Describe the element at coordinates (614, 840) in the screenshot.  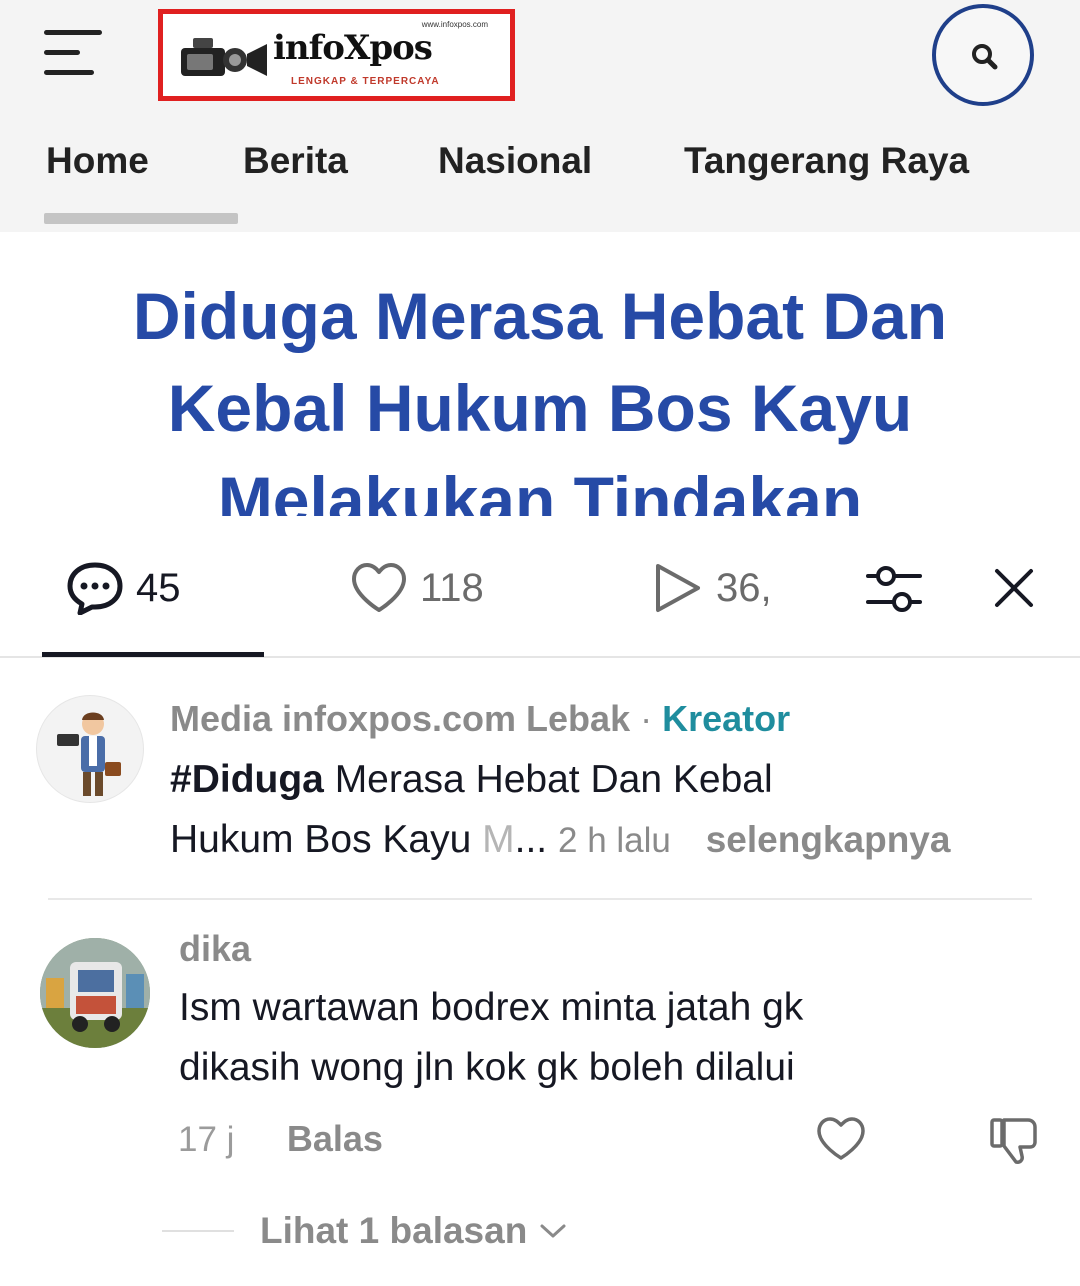
I see `creator-timestamp: 2 h lalu` at that location.